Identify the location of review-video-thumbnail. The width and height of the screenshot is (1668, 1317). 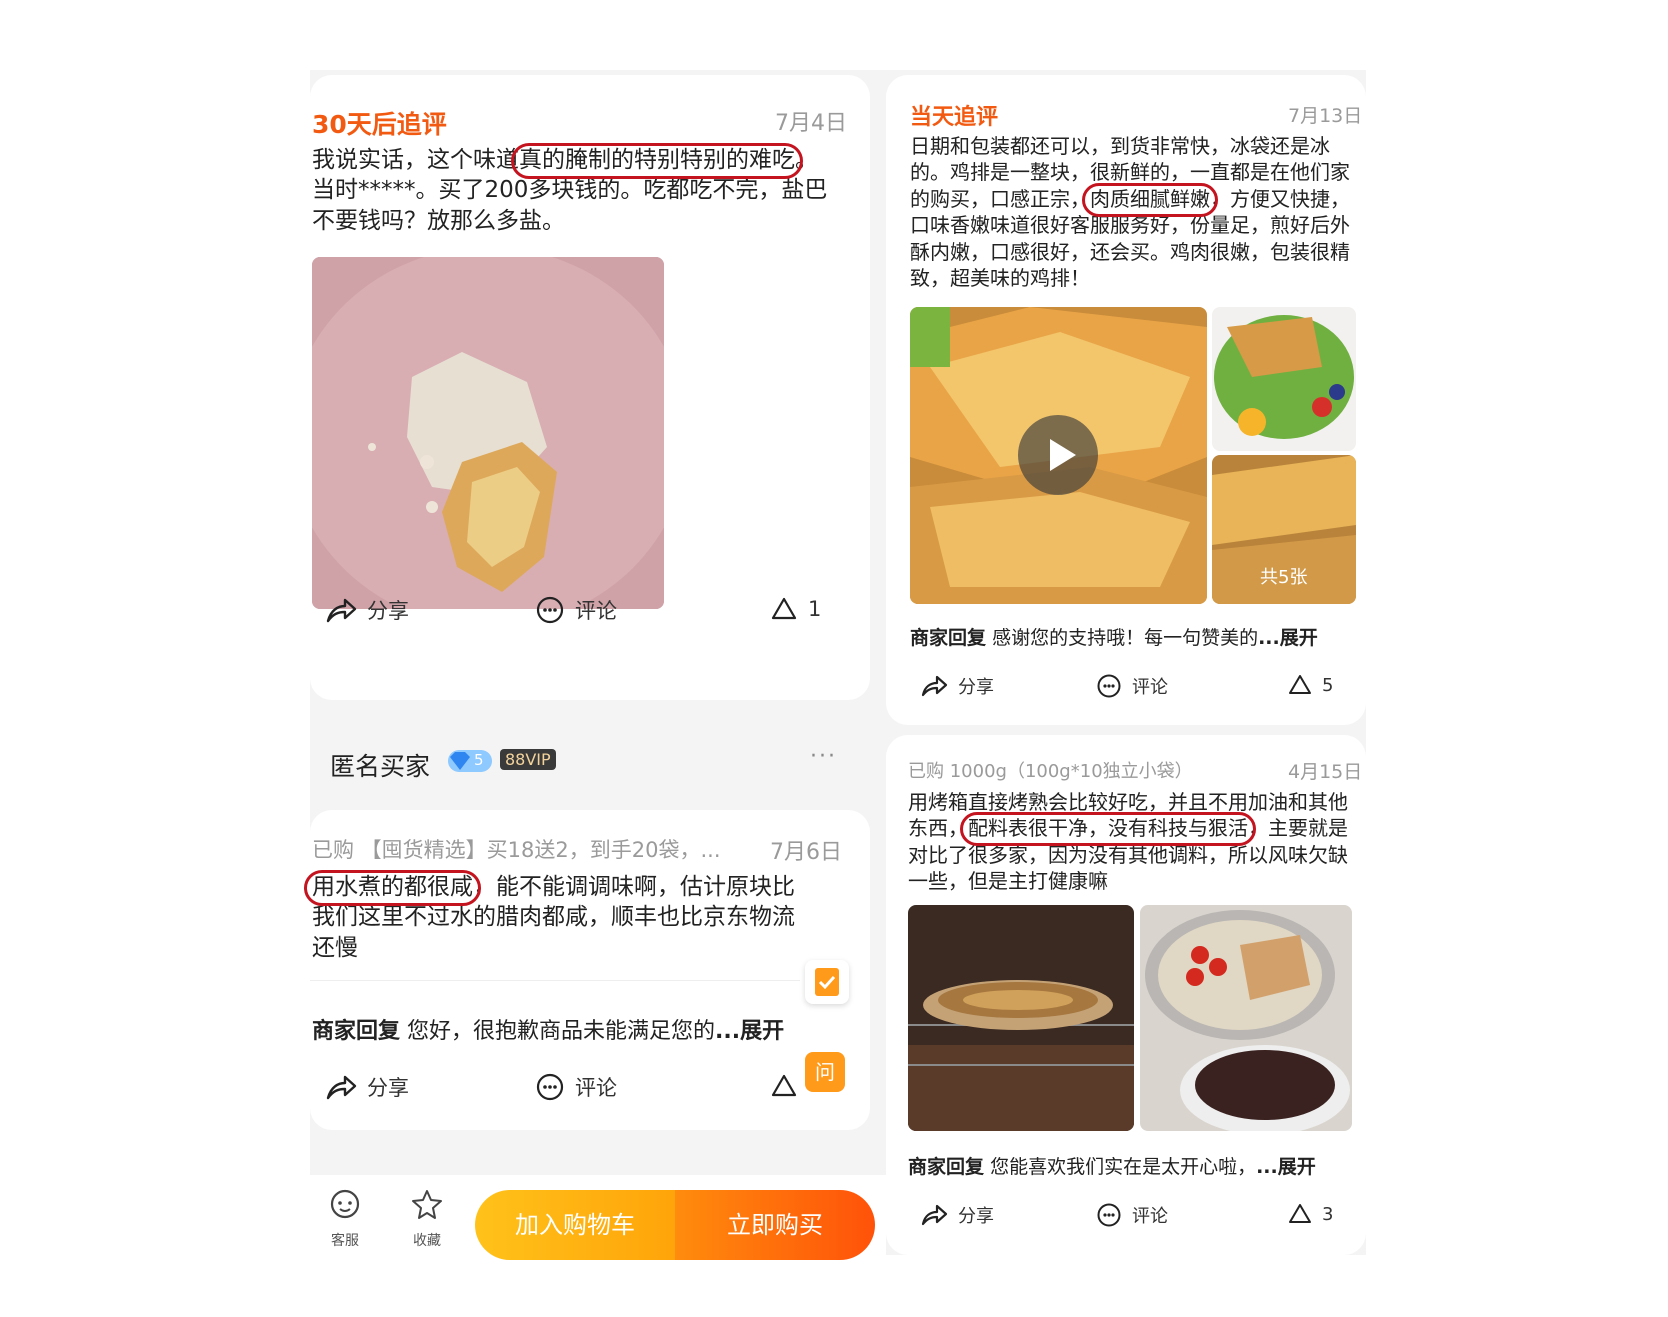
(1058, 455).